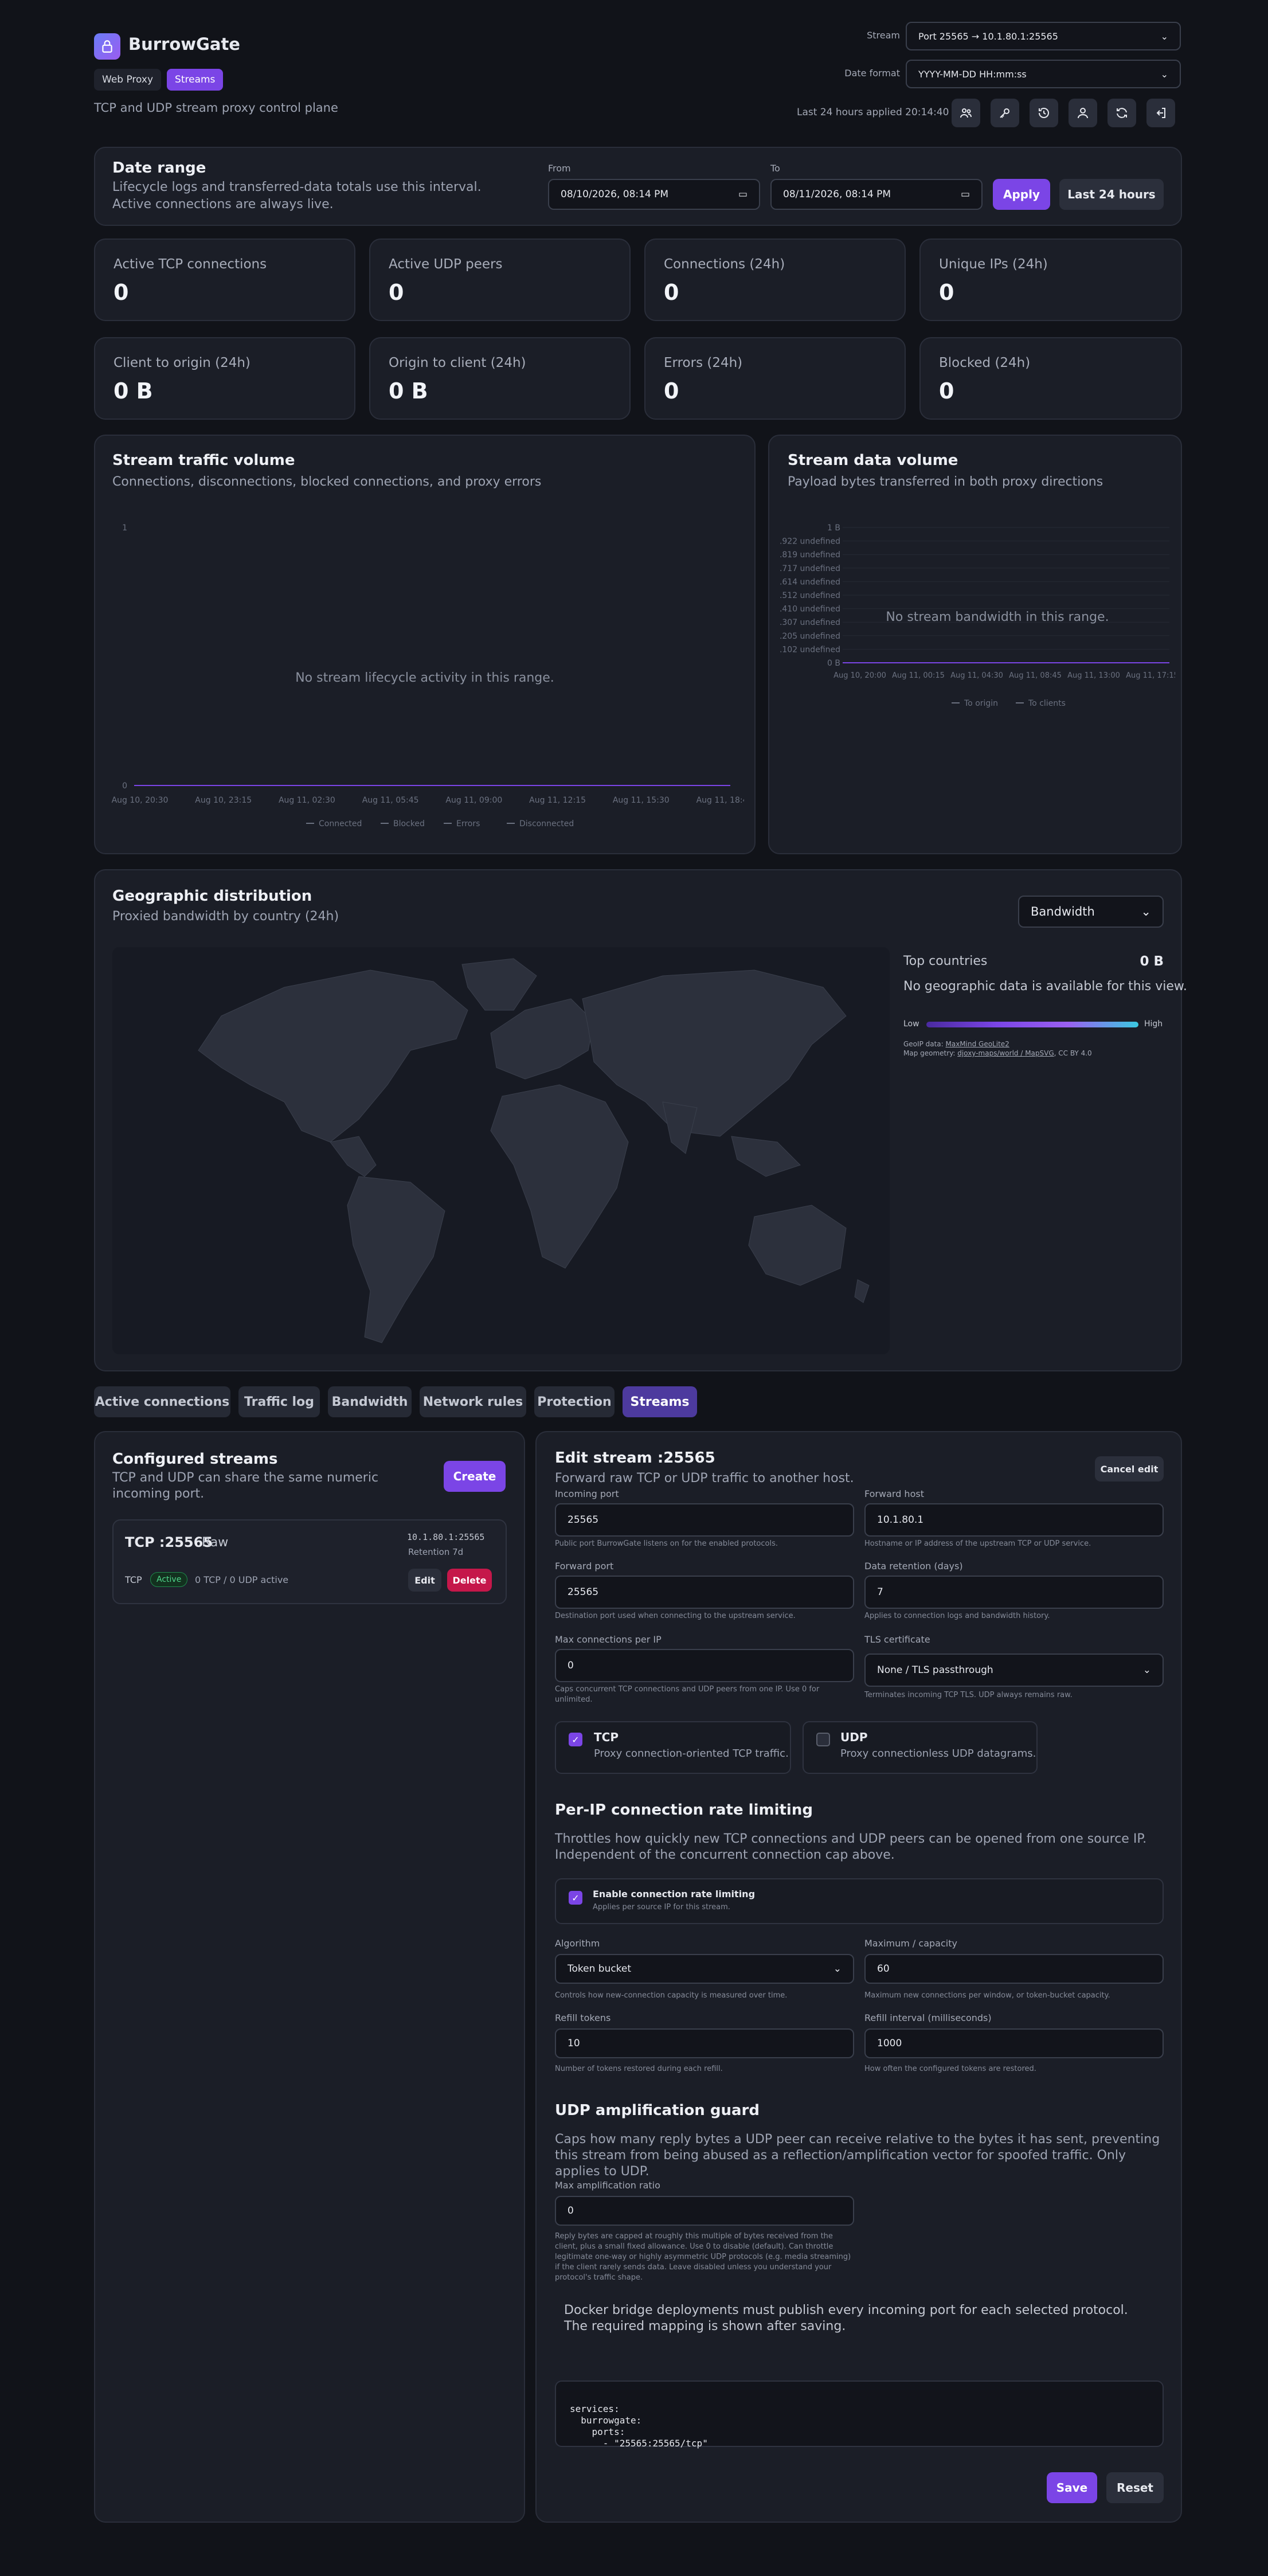 The image size is (1268, 2576). What do you see at coordinates (353, 1156) in the screenshot?
I see `map-central-america` at bounding box center [353, 1156].